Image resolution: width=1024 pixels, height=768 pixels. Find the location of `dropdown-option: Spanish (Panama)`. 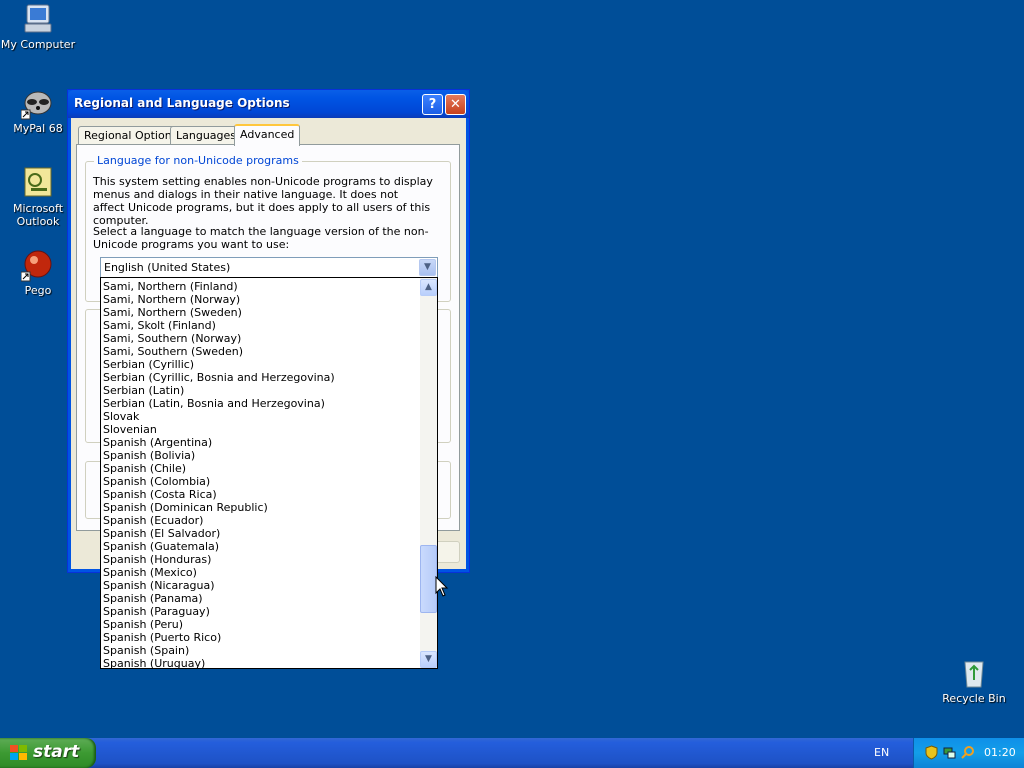

dropdown-option: Spanish (Panama) is located at coordinates (260, 598).